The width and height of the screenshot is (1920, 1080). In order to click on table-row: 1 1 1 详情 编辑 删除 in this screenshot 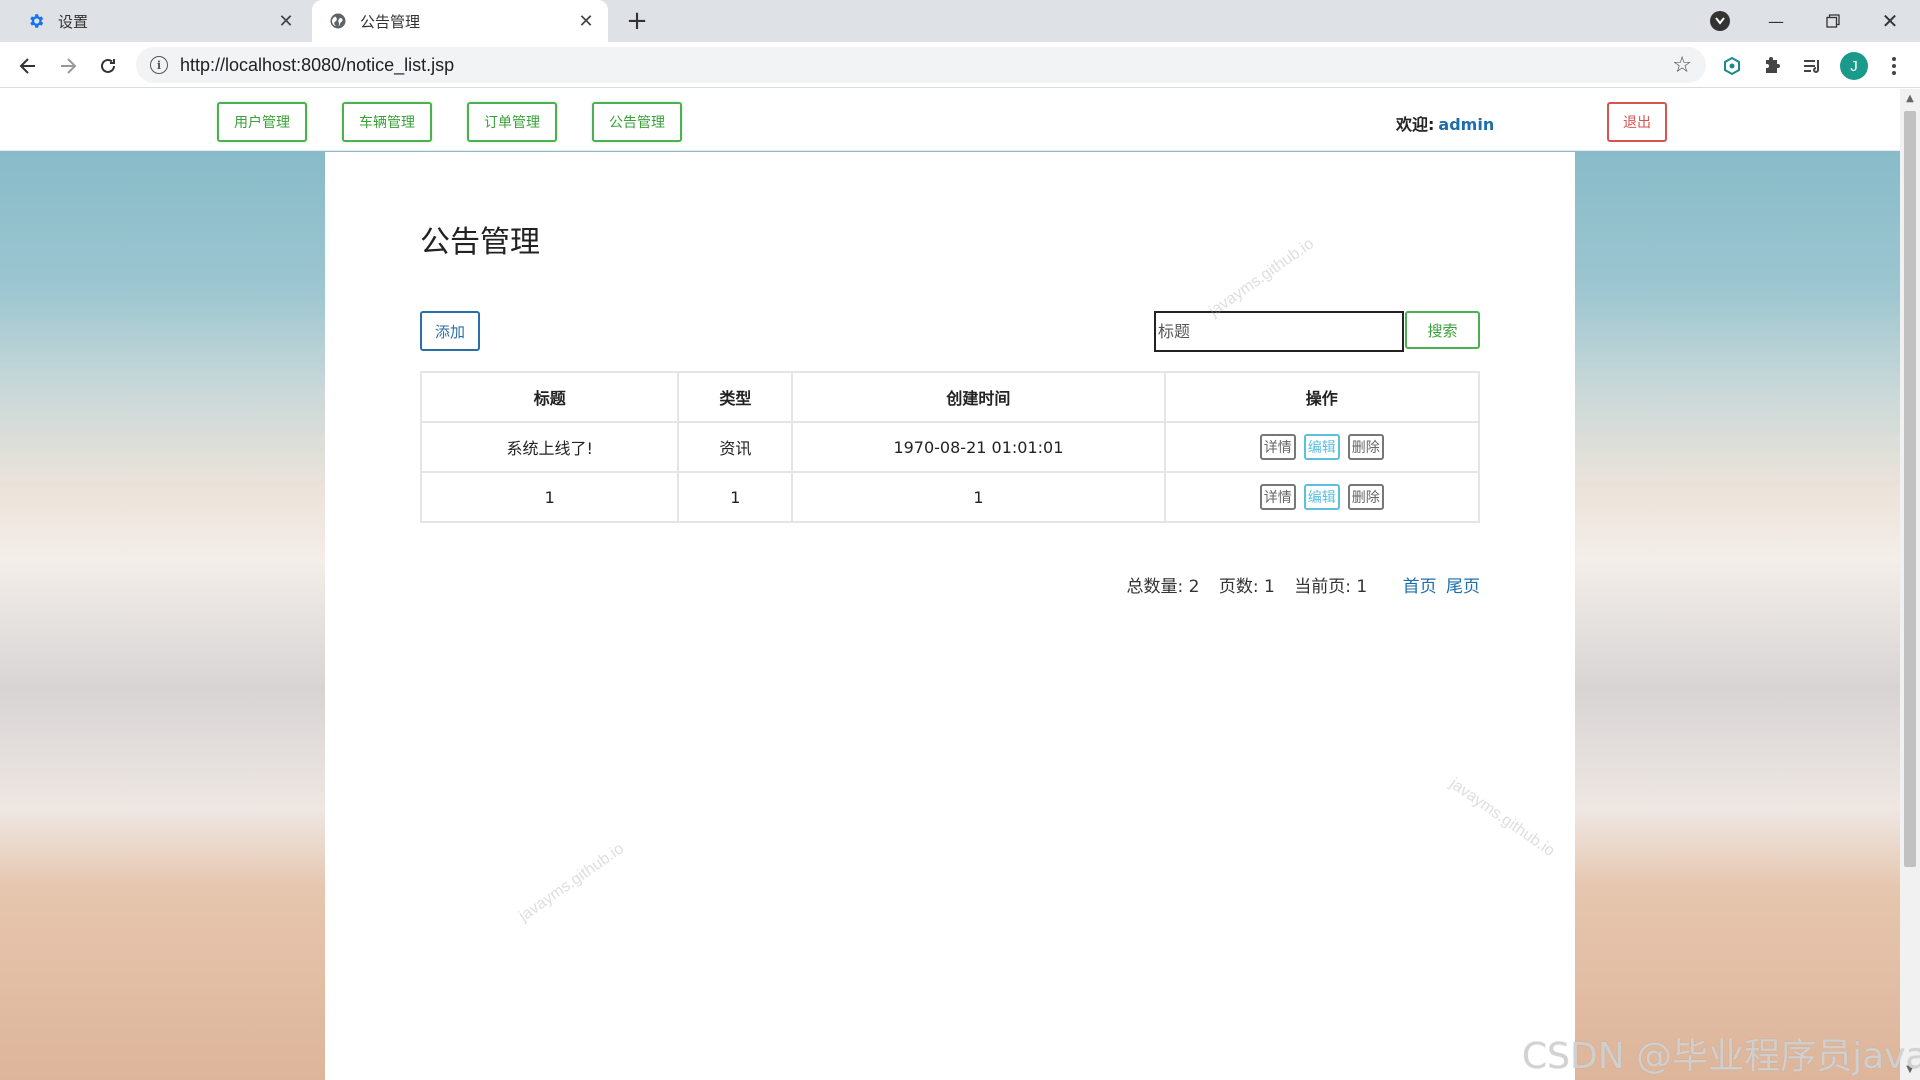, I will do `click(950, 497)`.